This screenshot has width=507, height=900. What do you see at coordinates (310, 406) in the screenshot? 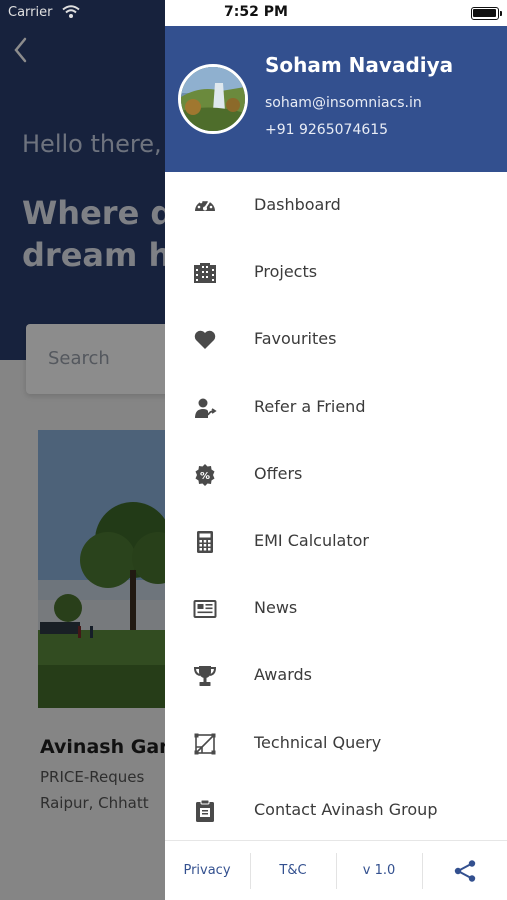
I see `menu-label-refer-a-friend: Refer a Friend` at bounding box center [310, 406].